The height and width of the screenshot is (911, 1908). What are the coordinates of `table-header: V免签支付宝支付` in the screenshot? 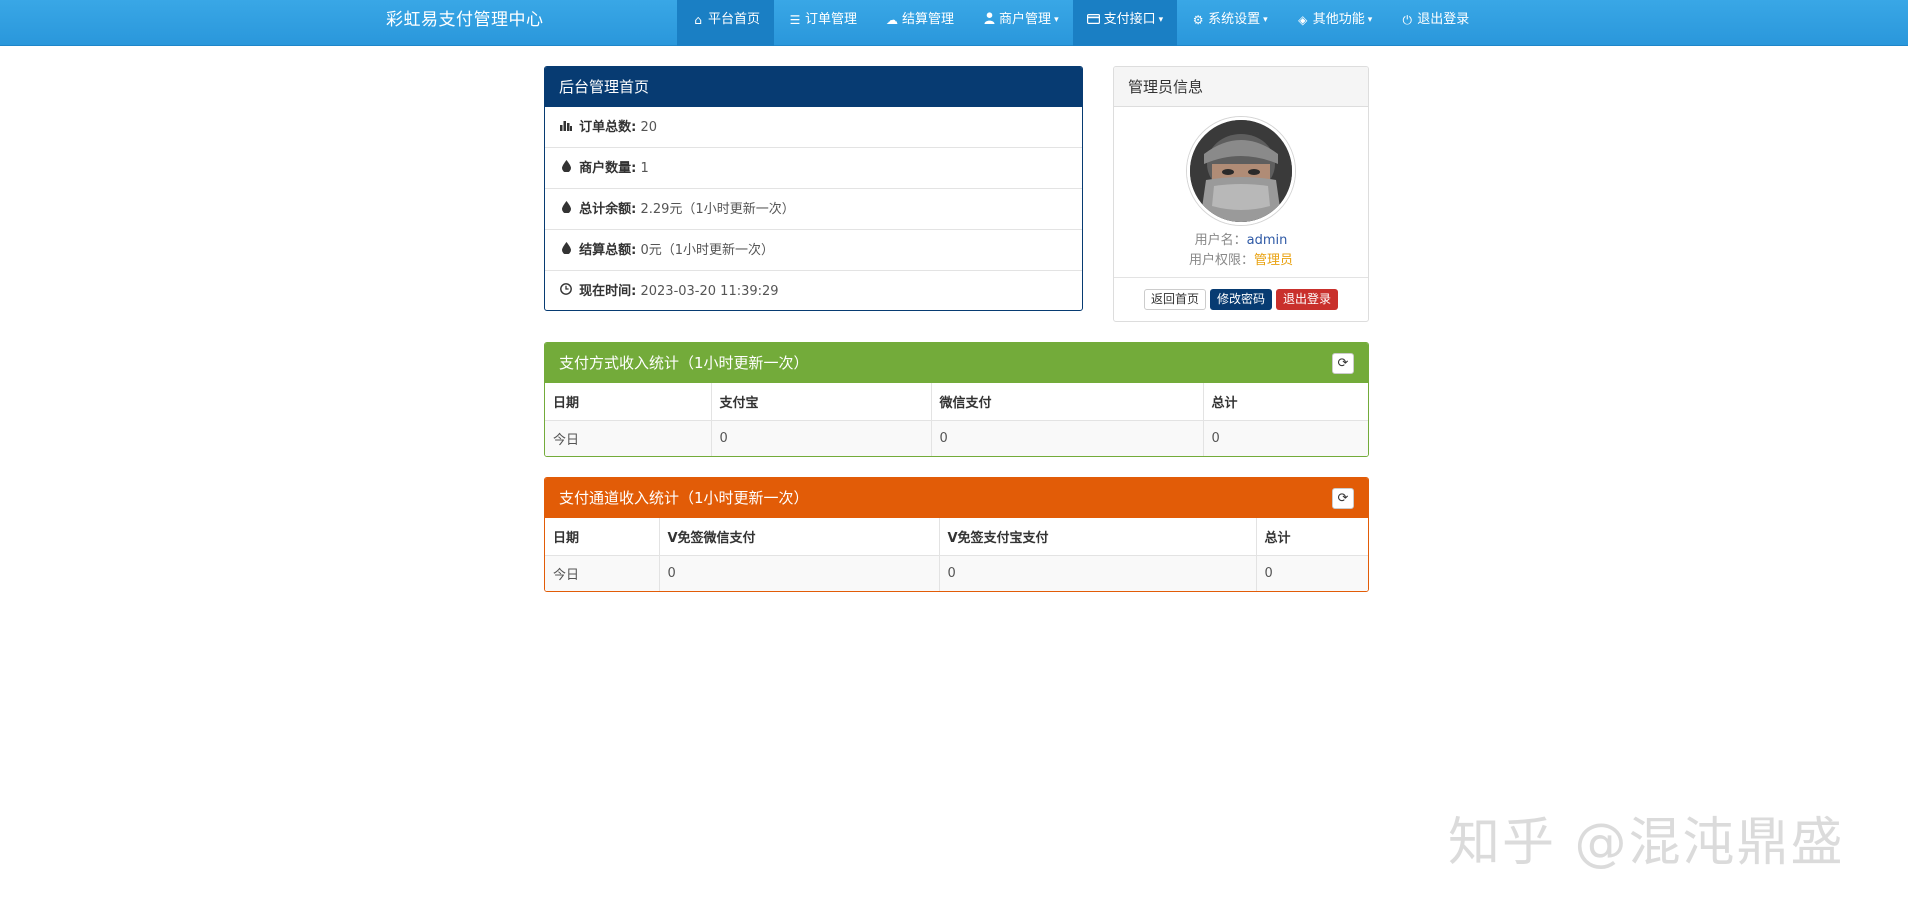 It's located at (1098, 537).